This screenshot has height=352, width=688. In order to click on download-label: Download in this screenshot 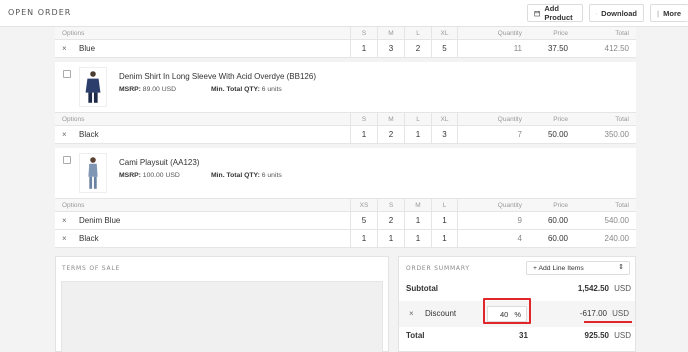, I will do `click(619, 13)`.